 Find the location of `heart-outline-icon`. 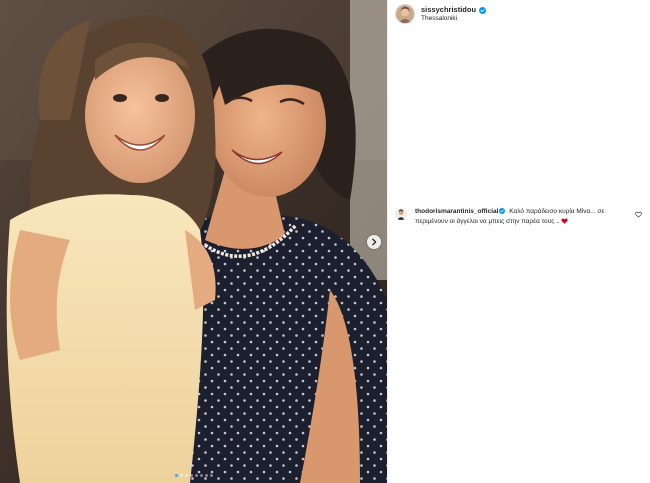

heart-outline-icon is located at coordinates (638, 214).